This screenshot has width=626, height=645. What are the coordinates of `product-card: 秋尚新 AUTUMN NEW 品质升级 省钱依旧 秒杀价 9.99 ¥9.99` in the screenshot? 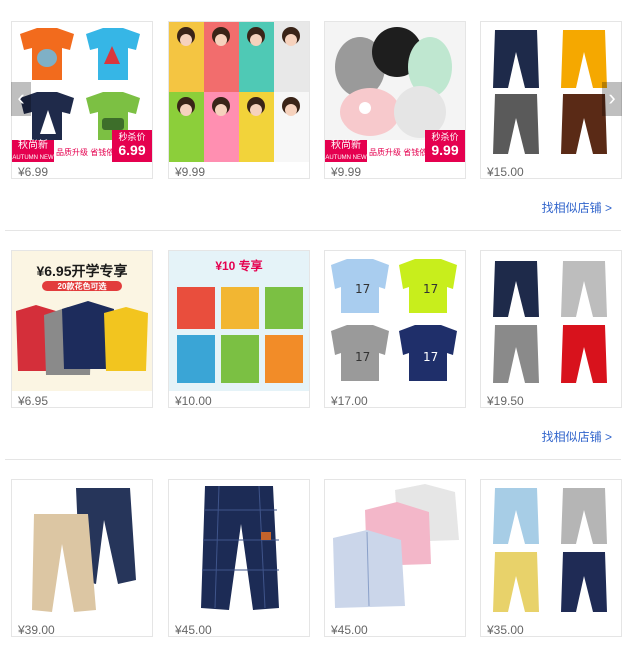 It's located at (395, 100).